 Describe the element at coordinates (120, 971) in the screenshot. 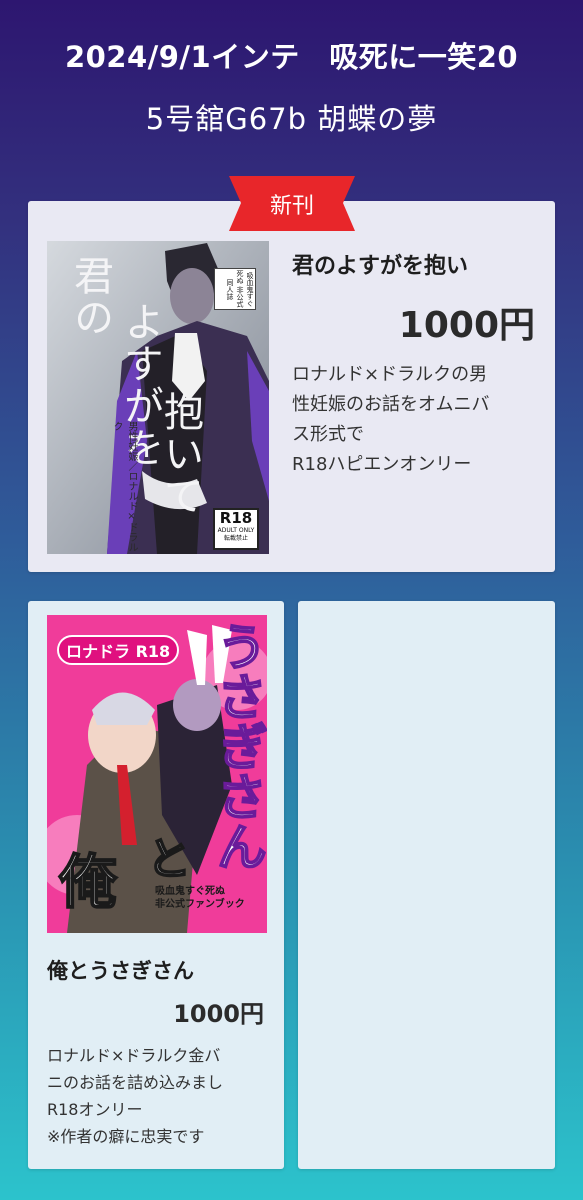

I see `book-title-2: 俺とうさぎさん` at that location.